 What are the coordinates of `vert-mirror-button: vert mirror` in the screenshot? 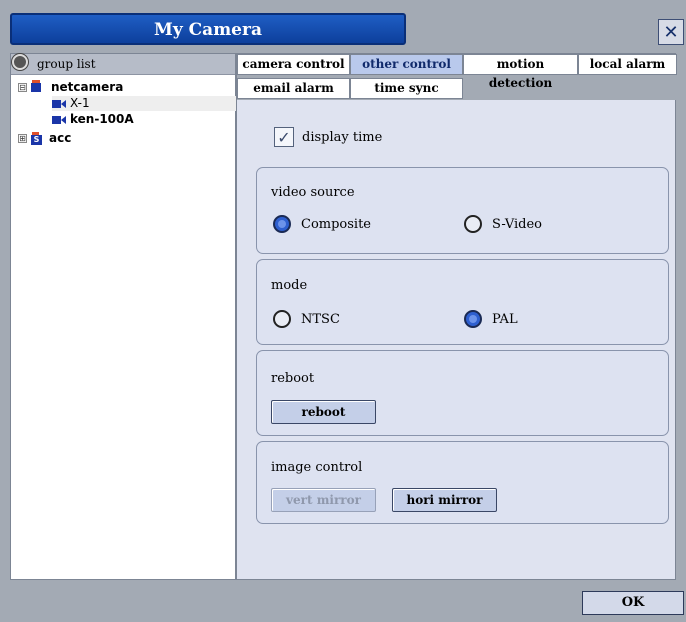 It's located at (323, 500).